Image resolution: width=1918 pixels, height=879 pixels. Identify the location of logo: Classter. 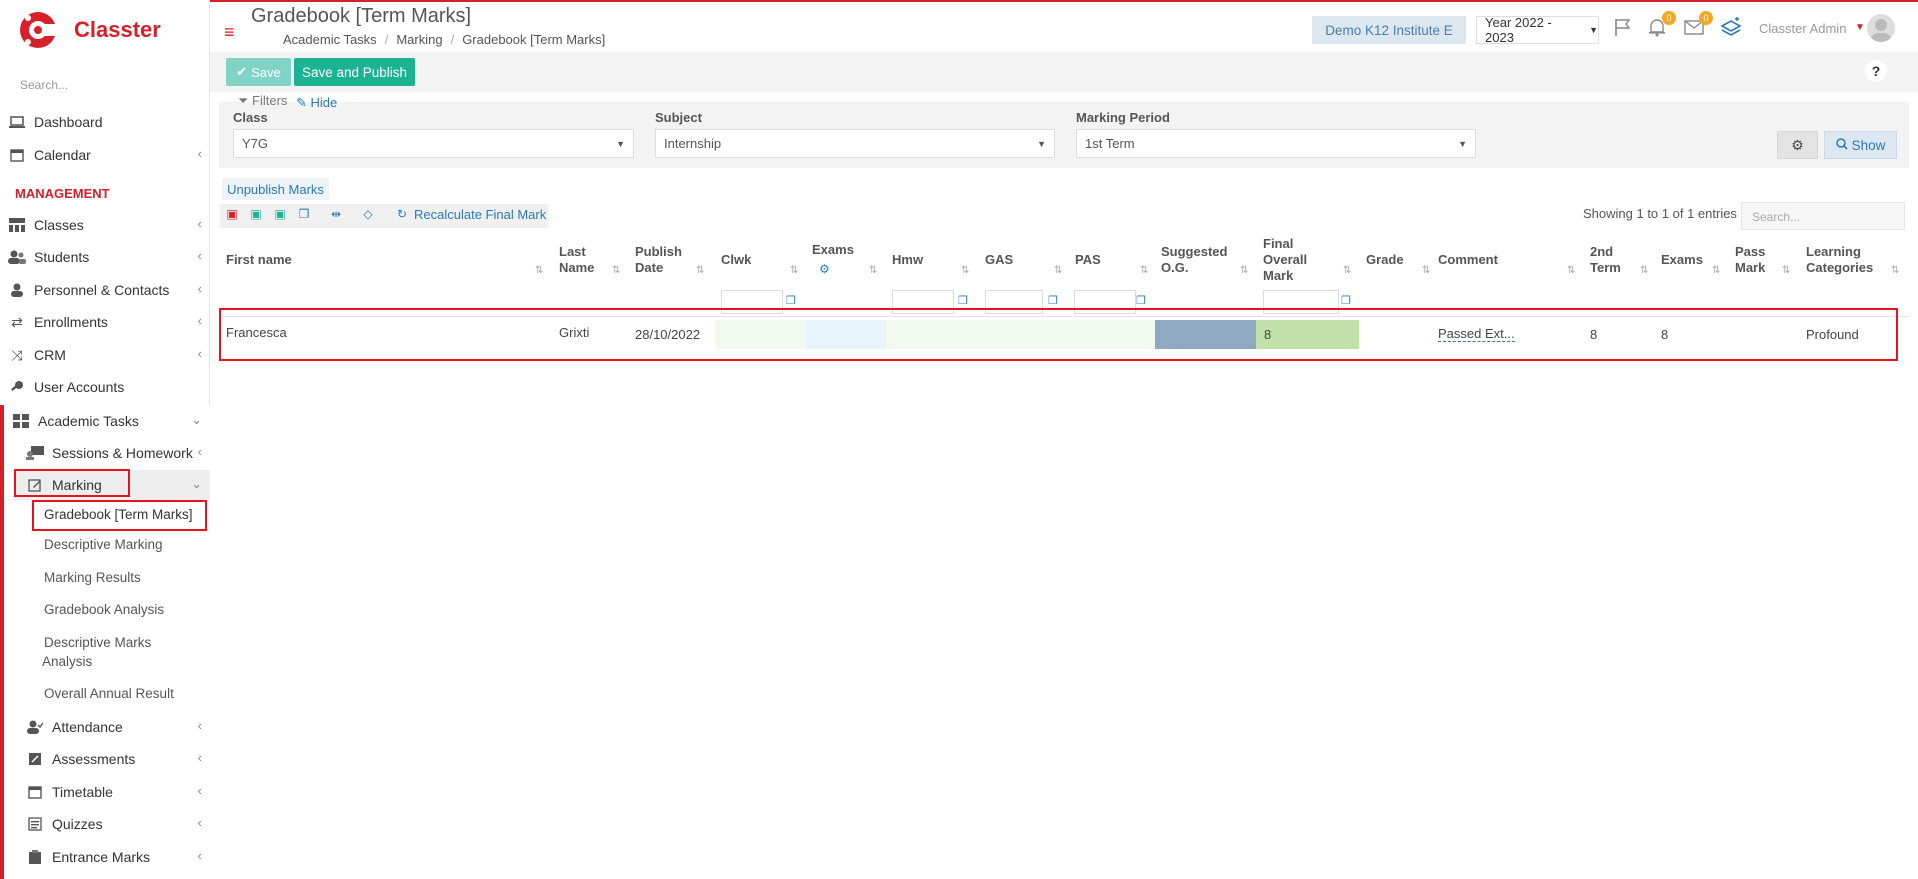
(89, 30).